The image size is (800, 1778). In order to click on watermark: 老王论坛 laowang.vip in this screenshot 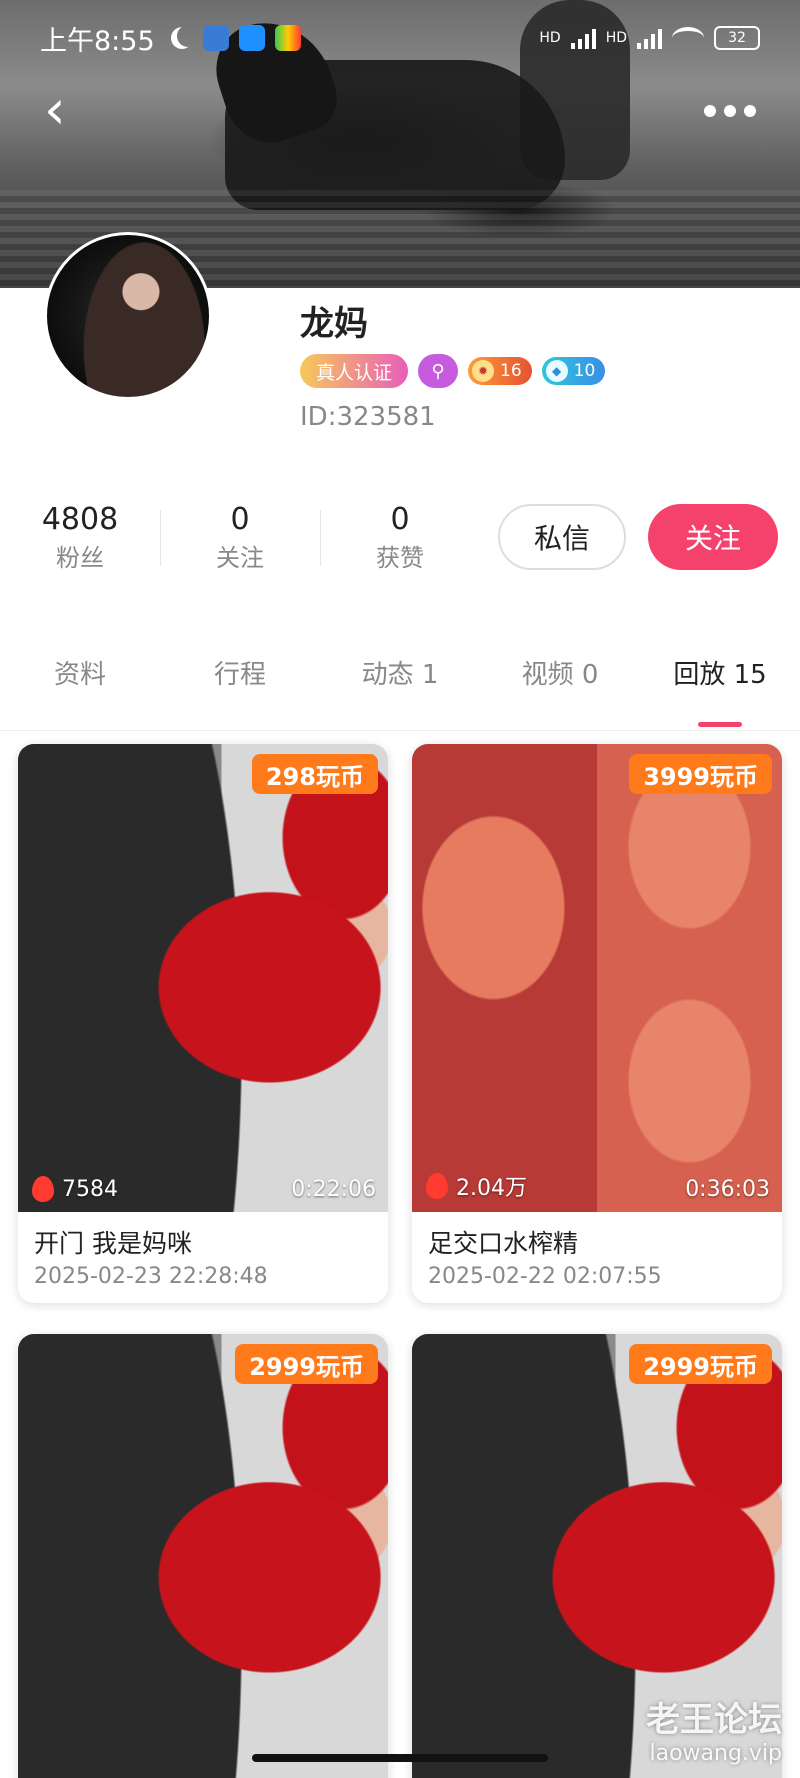, I will do `click(714, 1729)`.